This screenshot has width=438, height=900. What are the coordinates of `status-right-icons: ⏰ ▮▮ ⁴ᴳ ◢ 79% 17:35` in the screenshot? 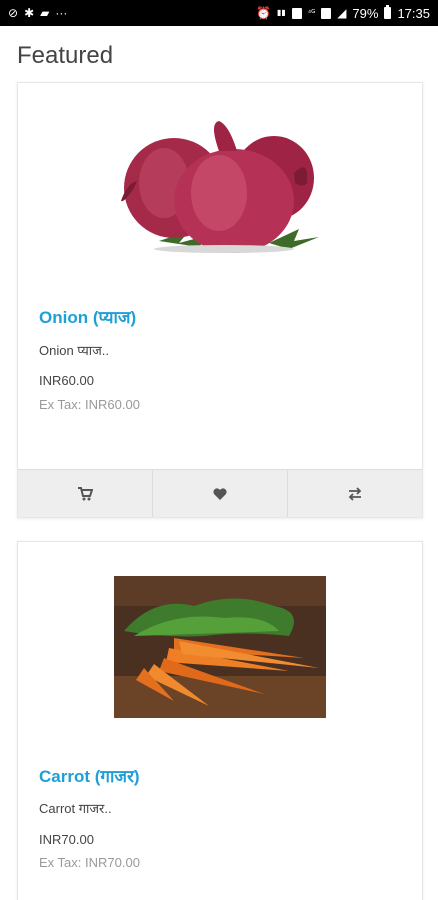 It's located at (343, 13).